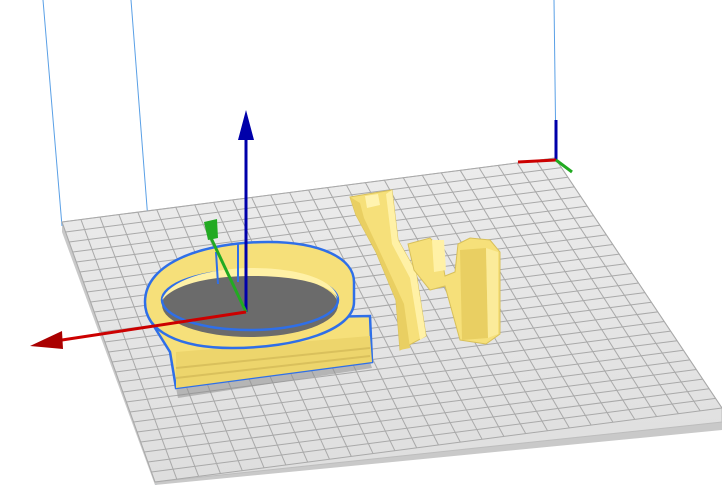  I want to click on x-axis-arrowhead, so click(46, 340).